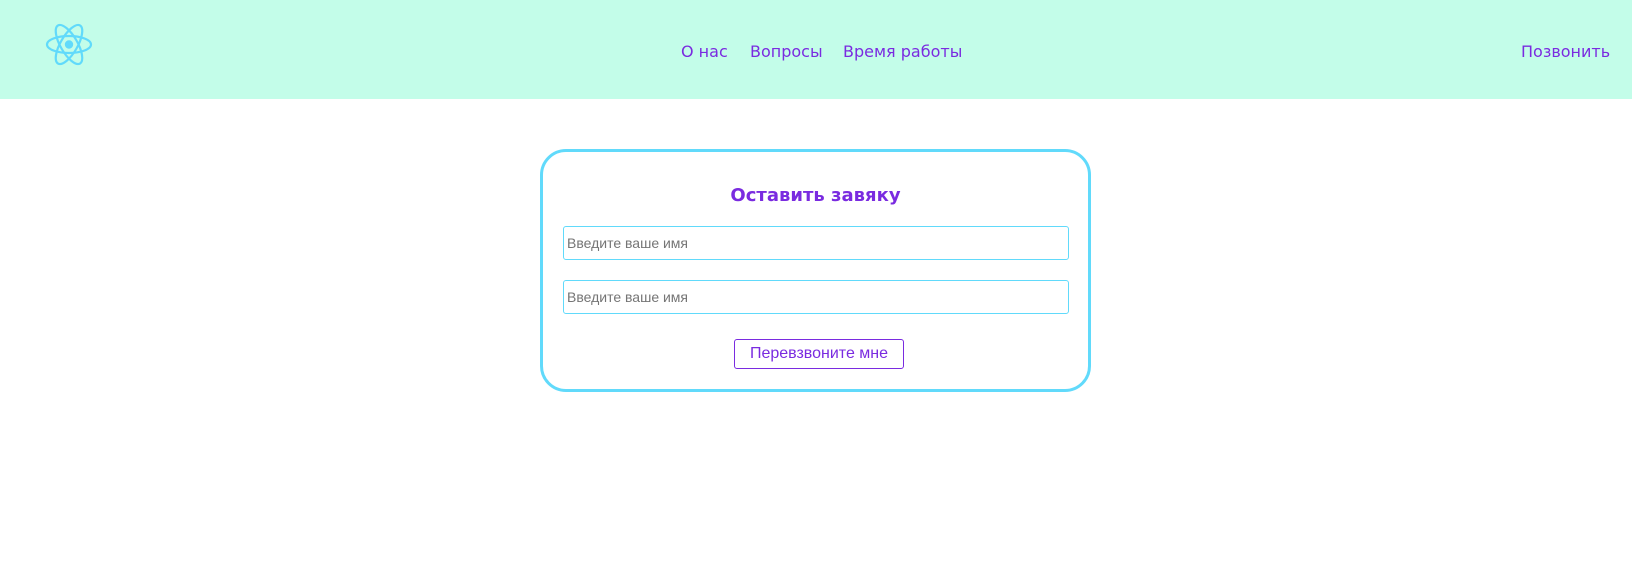 Image resolution: width=1632 pixels, height=584 pixels. Describe the element at coordinates (819, 354) in the screenshot. I see `callback-button: Перевзвоните мне` at that location.